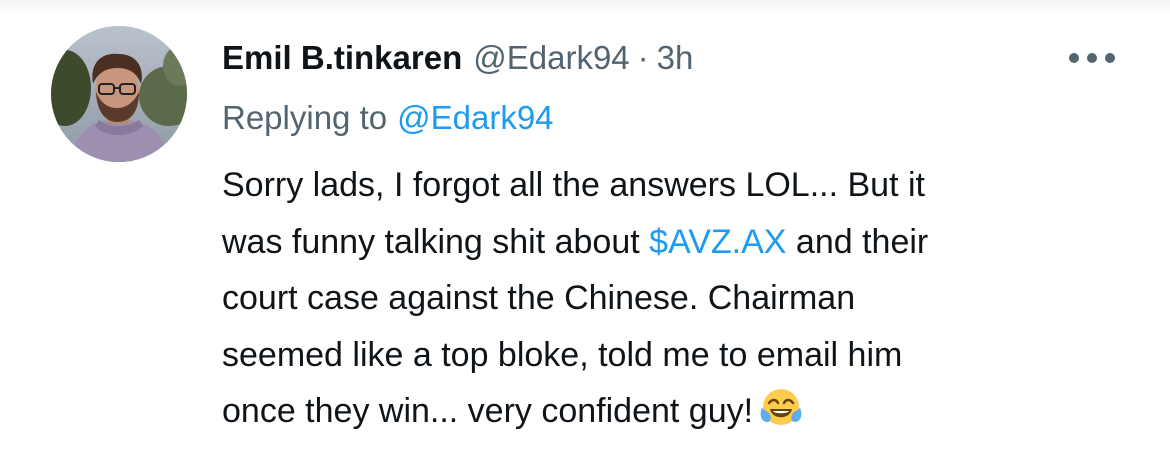  Describe the element at coordinates (436, 241) in the screenshot. I see `tweet-text-segment: was funny talking shit about` at that location.